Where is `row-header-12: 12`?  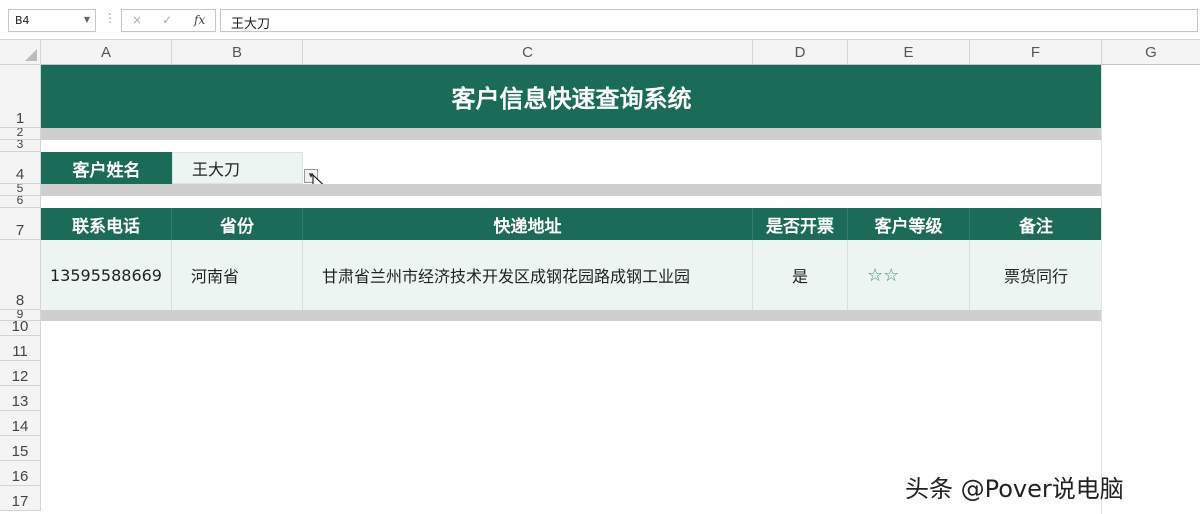 row-header-12: 12 is located at coordinates (20, 373).